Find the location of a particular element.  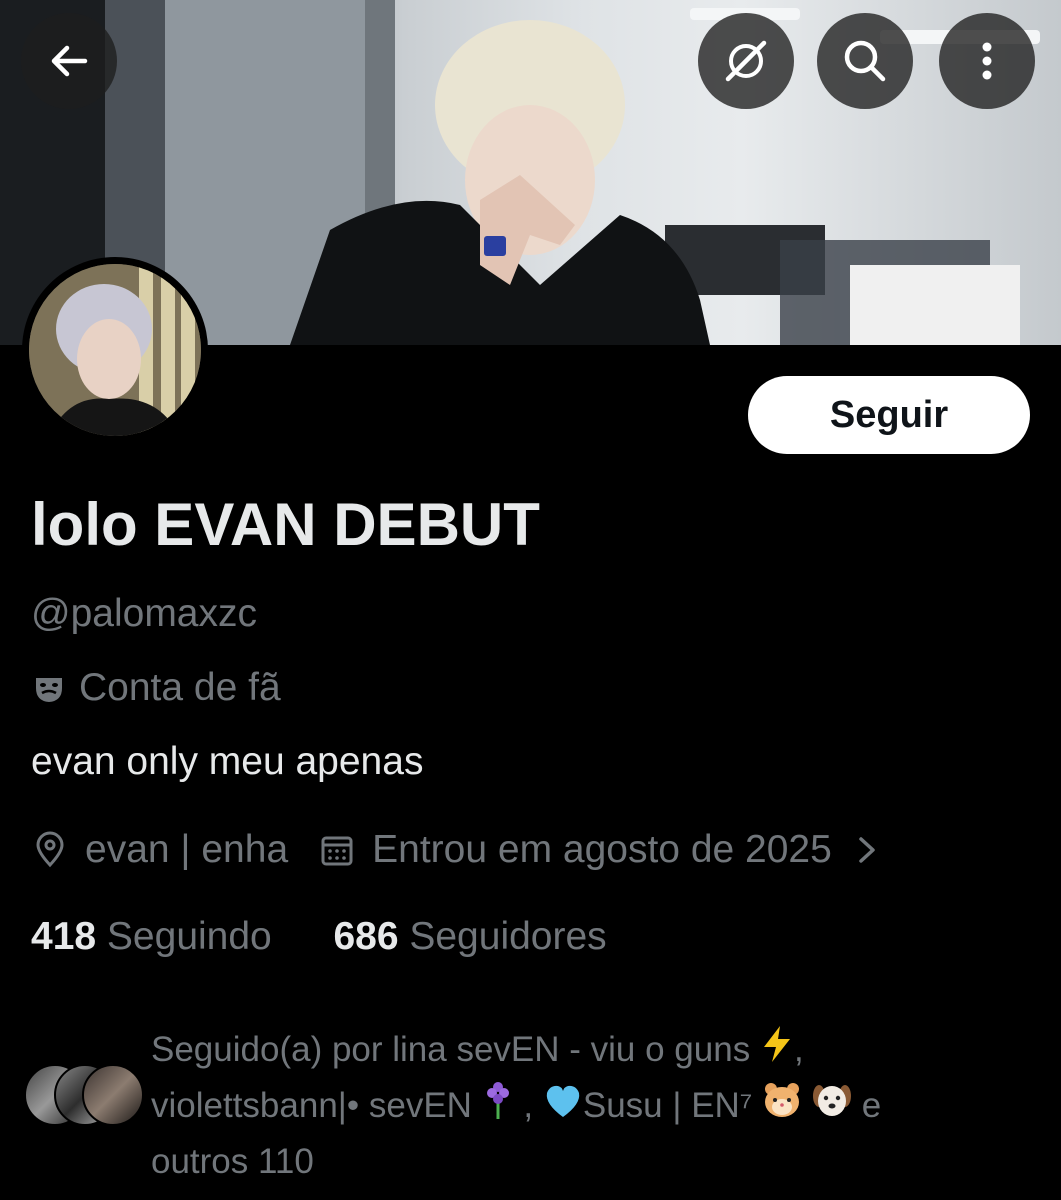

calendar-icon is located at coordinates (337, 850).